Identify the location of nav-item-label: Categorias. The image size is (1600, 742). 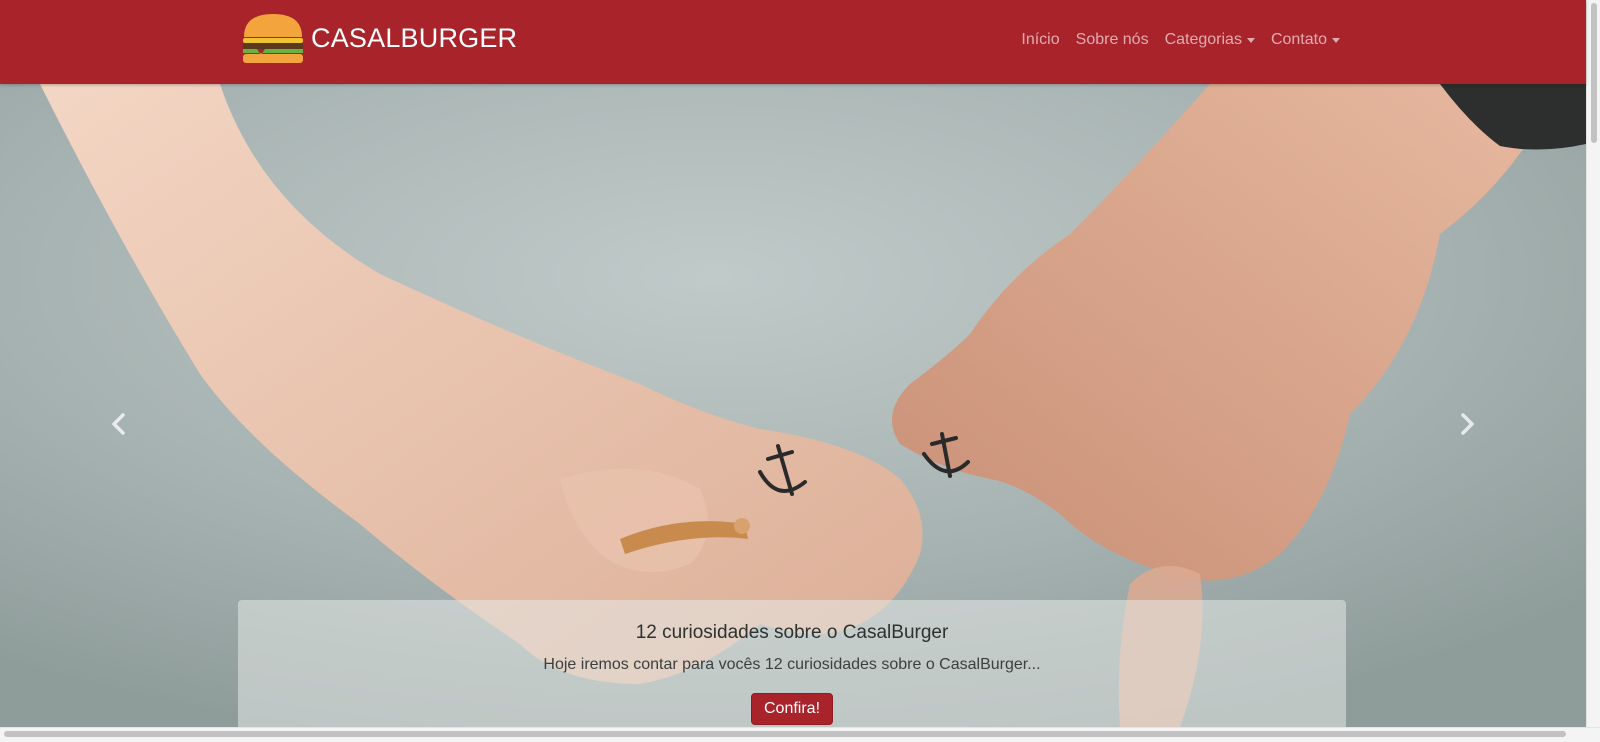
(1203, 39).